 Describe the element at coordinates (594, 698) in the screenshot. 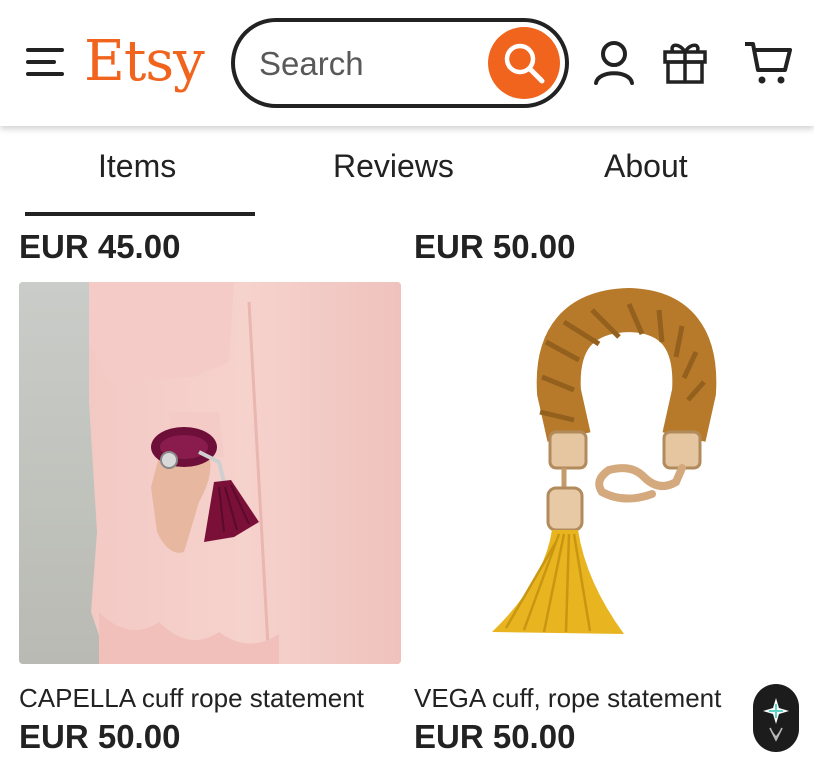

I see `listing-title: VEGA cuff, rope statement` at that location.